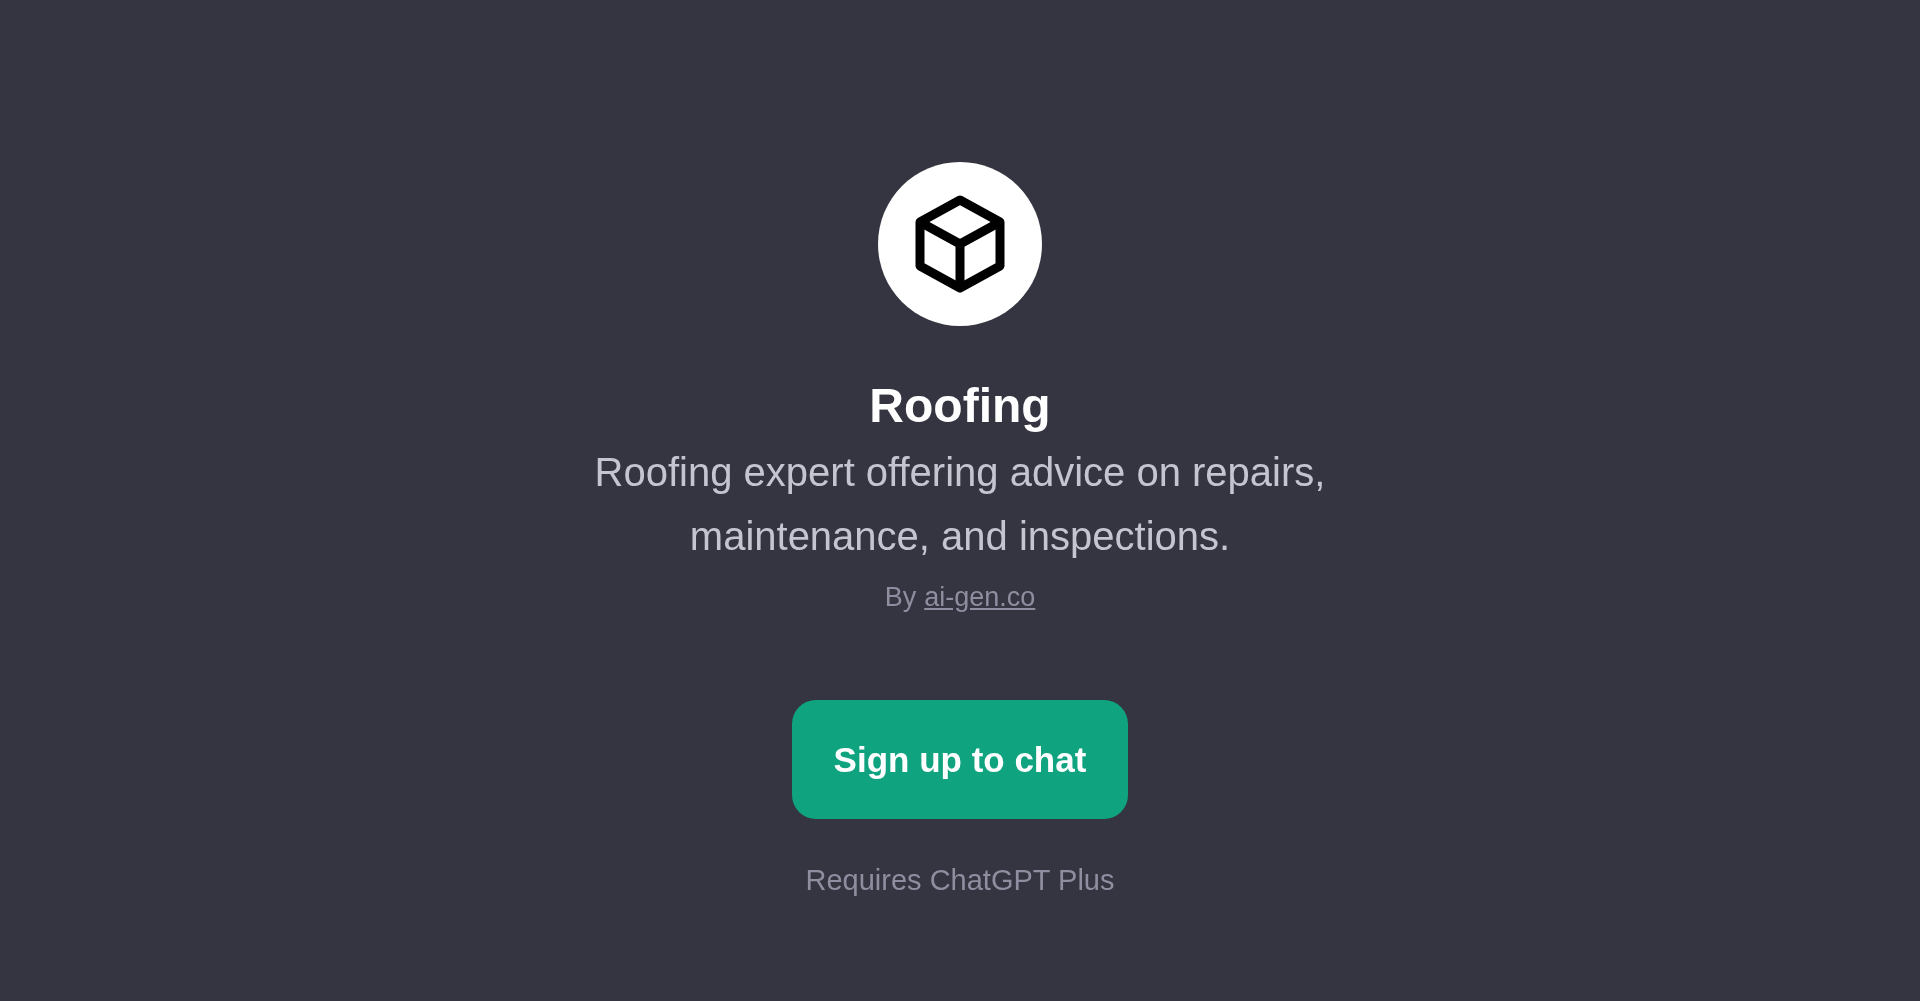 The height and width of the screenshot is (1001, 1920). Describe the element at coordinates (960, 880) in the screenshot. I see `requirement-note: Requires ChatGPT Plus` at that location.